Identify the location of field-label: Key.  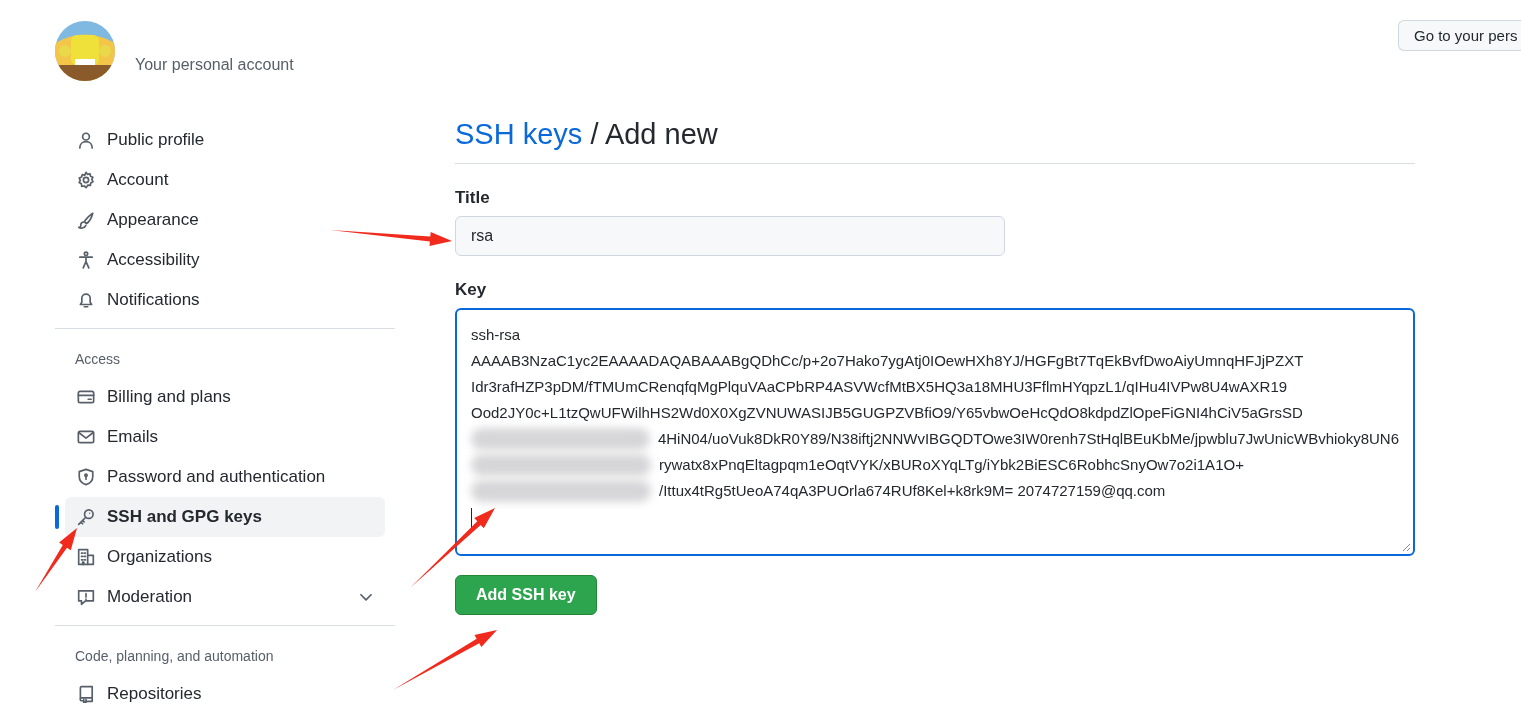
(471, 290).